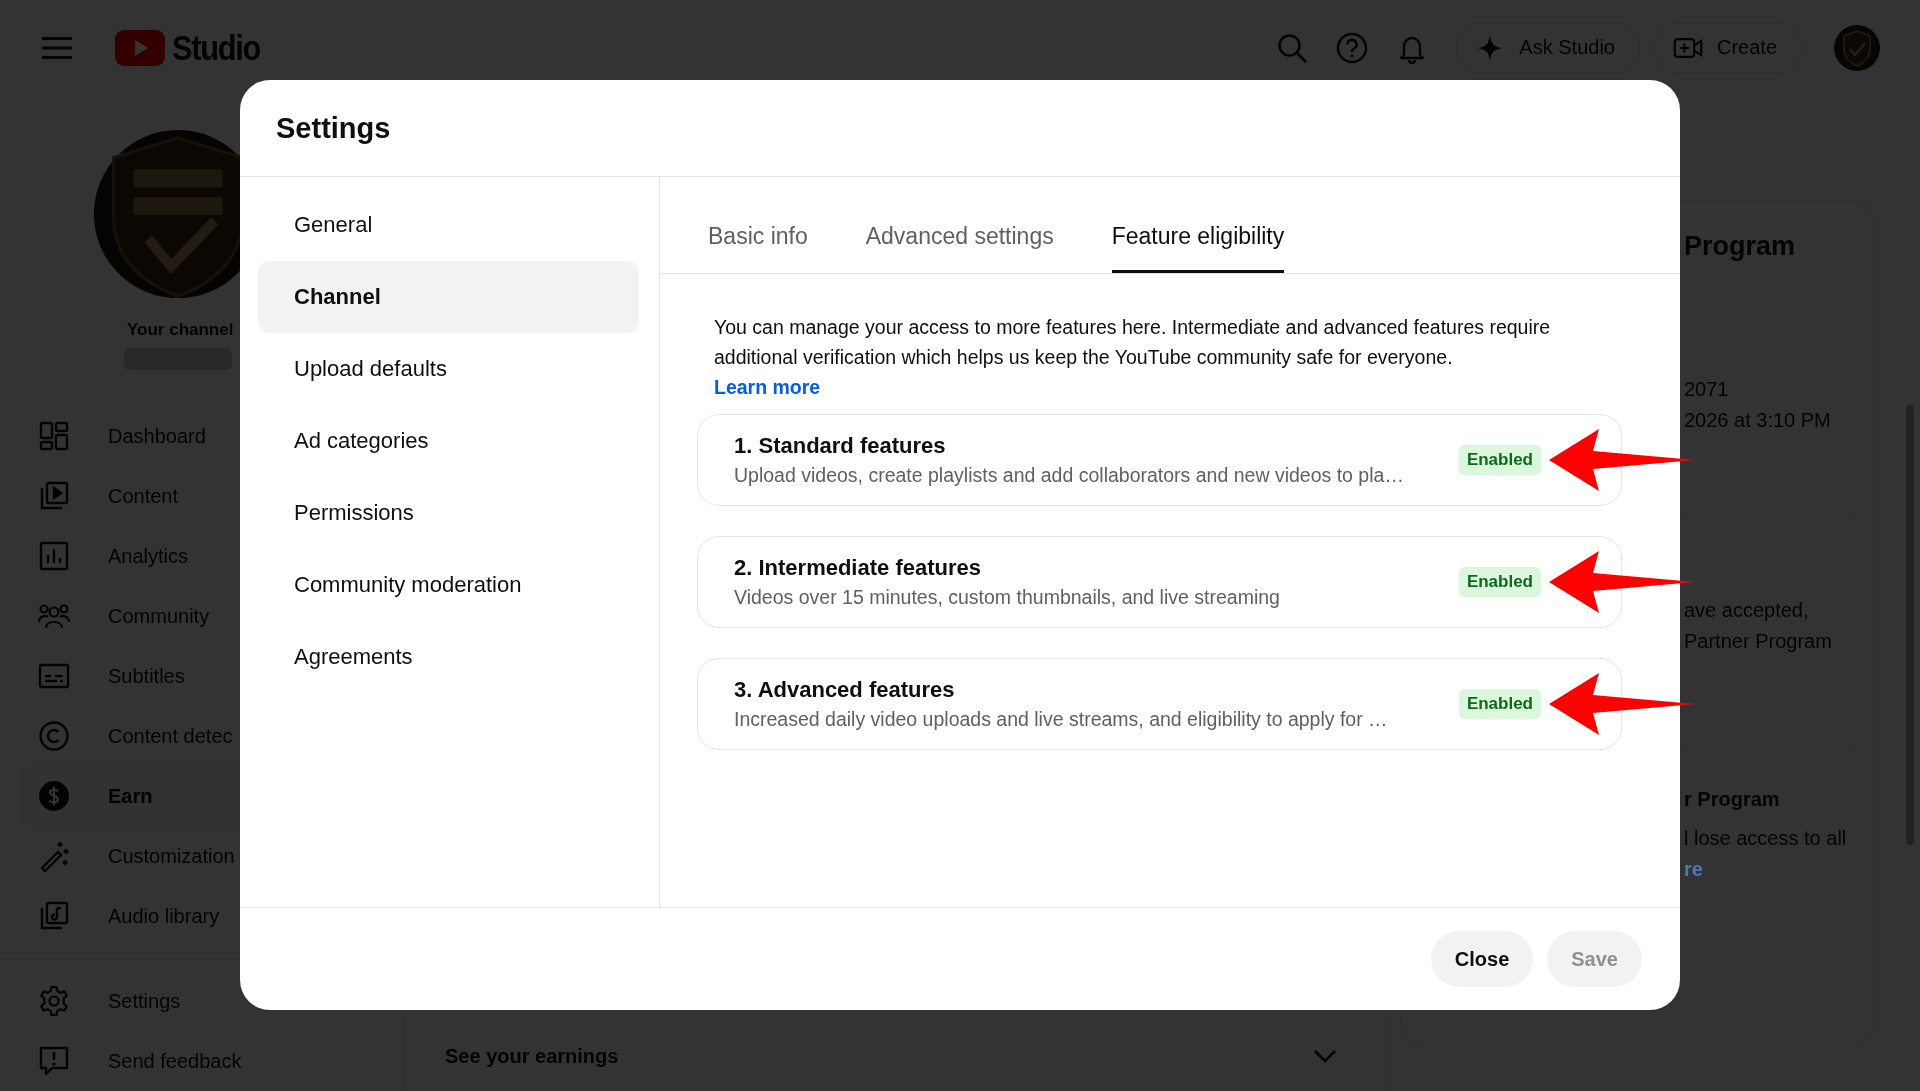  I want to click on tab: Basic info, so click(758, 225).